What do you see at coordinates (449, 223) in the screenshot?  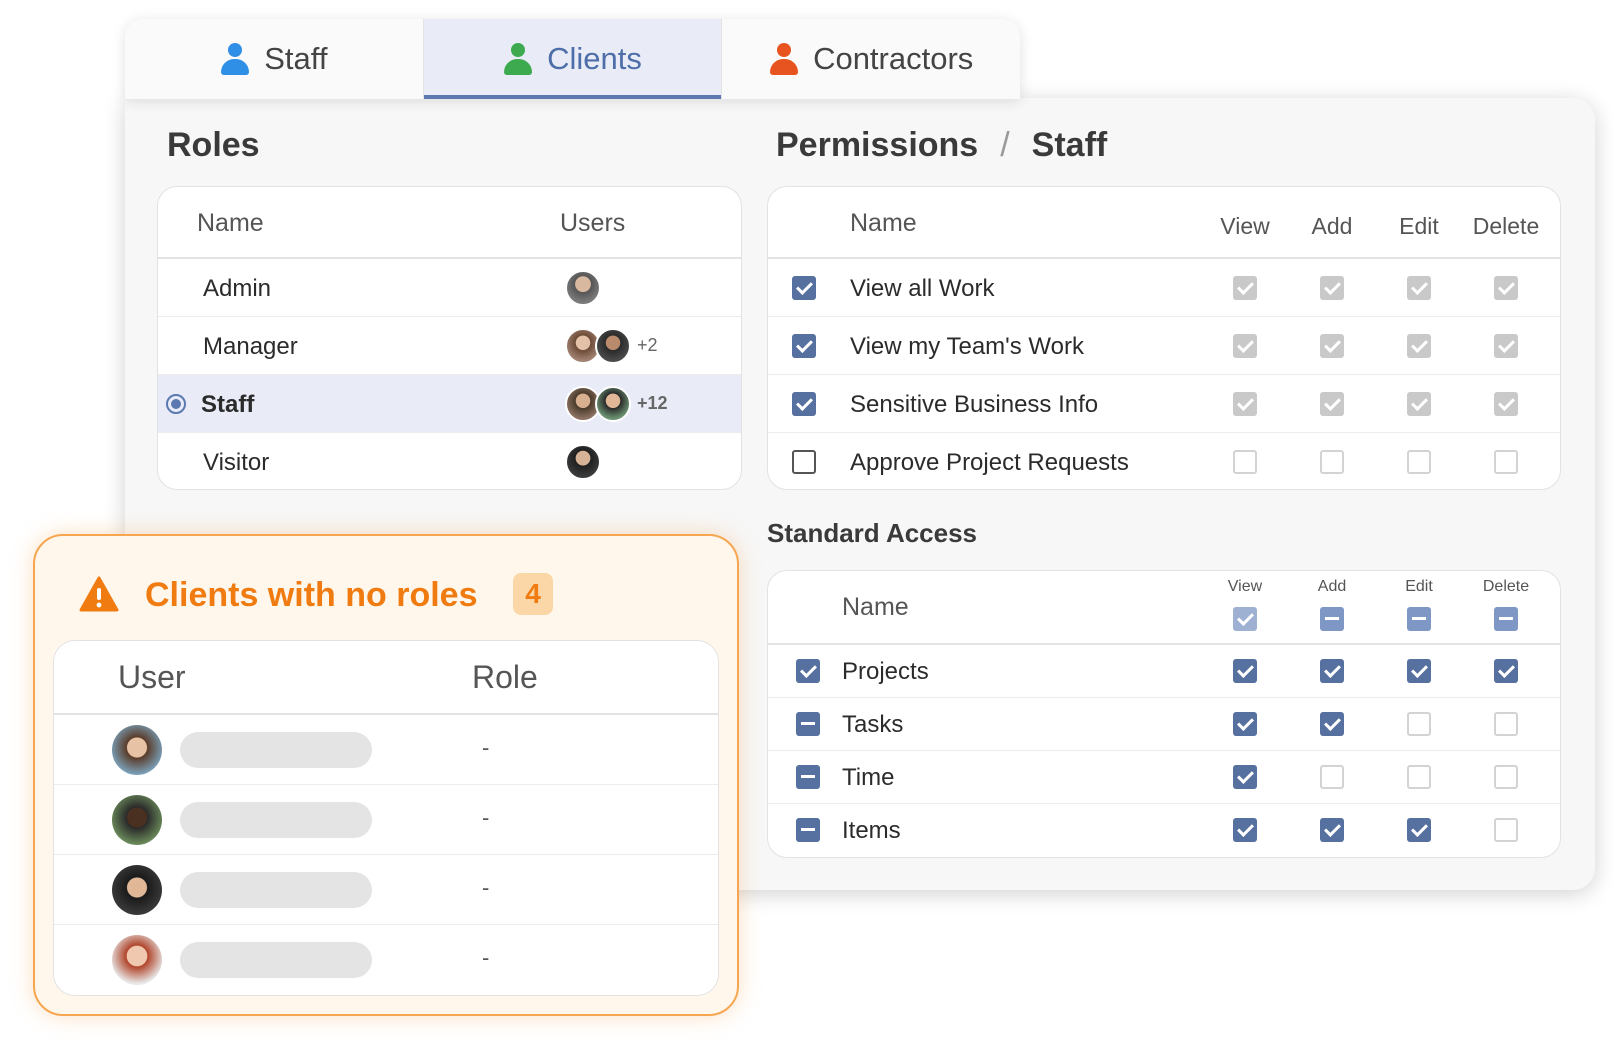 I see `roles-table-header: Name Users` at bounding box center [449, 223].